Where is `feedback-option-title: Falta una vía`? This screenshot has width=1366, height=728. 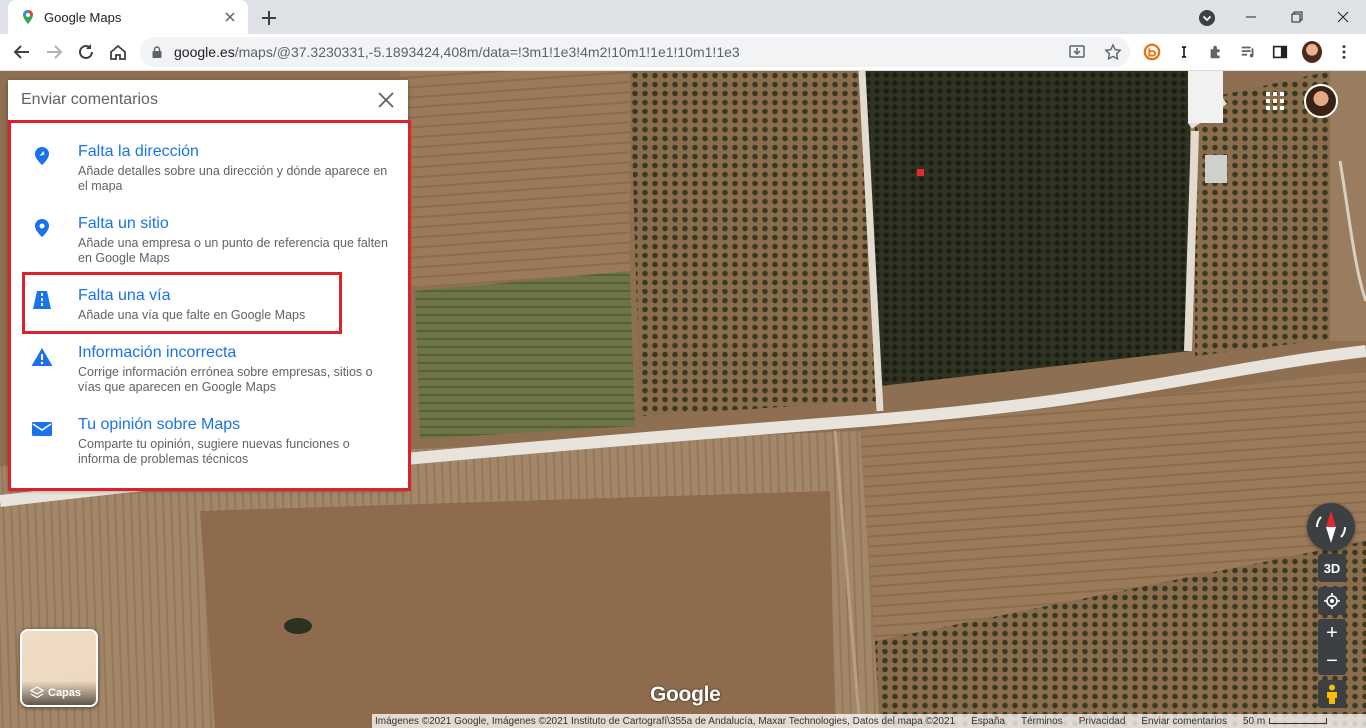
feedback-option-title: Falta una vía is located at coordinates (124, 295).